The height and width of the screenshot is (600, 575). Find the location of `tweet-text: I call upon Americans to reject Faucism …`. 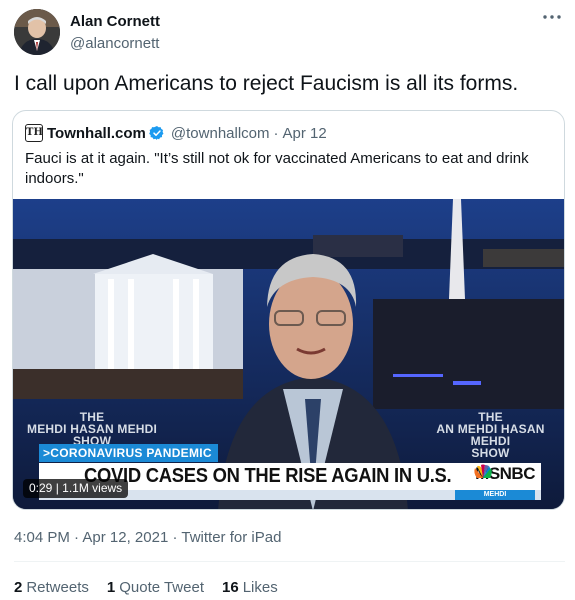

tweet-text: I call upon Americans to reject Faucism … is located at coordinates (266, 83).